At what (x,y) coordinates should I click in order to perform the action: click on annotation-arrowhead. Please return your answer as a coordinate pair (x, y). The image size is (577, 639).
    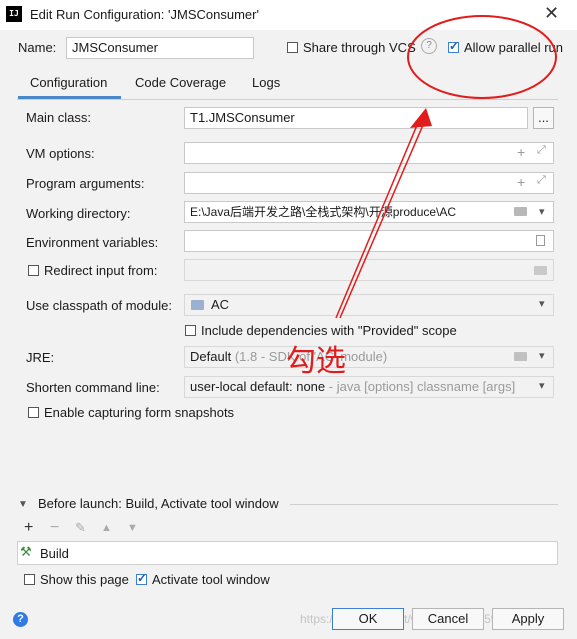
    Looking at the image, I should click on (421, 118).